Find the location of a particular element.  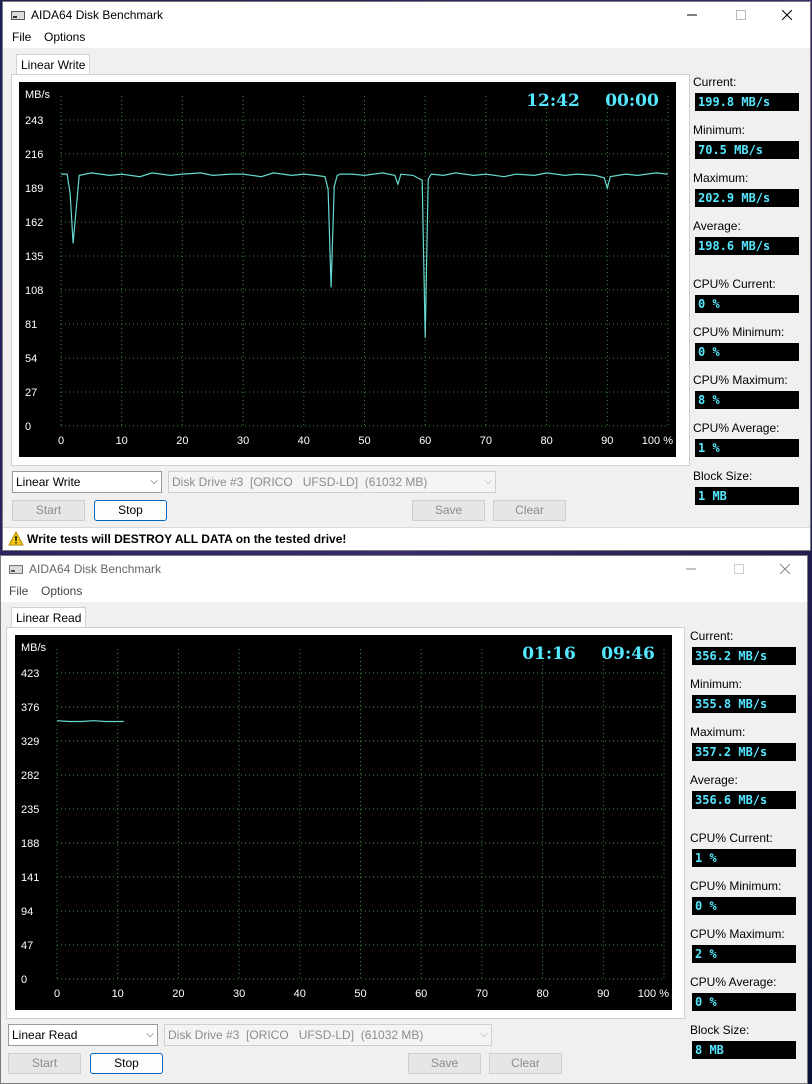

stat-value: 8 MB is located at coordinates (744, 1050).